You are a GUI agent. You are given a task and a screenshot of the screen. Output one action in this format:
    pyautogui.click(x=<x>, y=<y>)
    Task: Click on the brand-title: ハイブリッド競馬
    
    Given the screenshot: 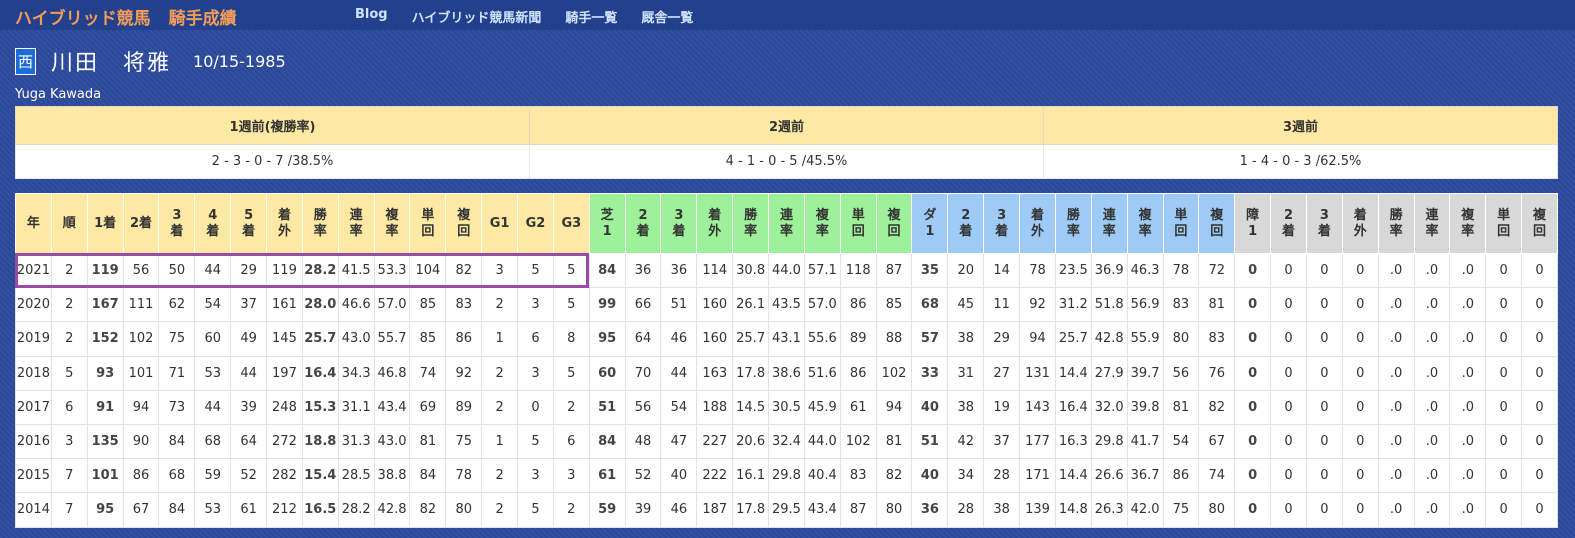 What is the action you would take?
    pyautogui.click(x=83, y=19)
    